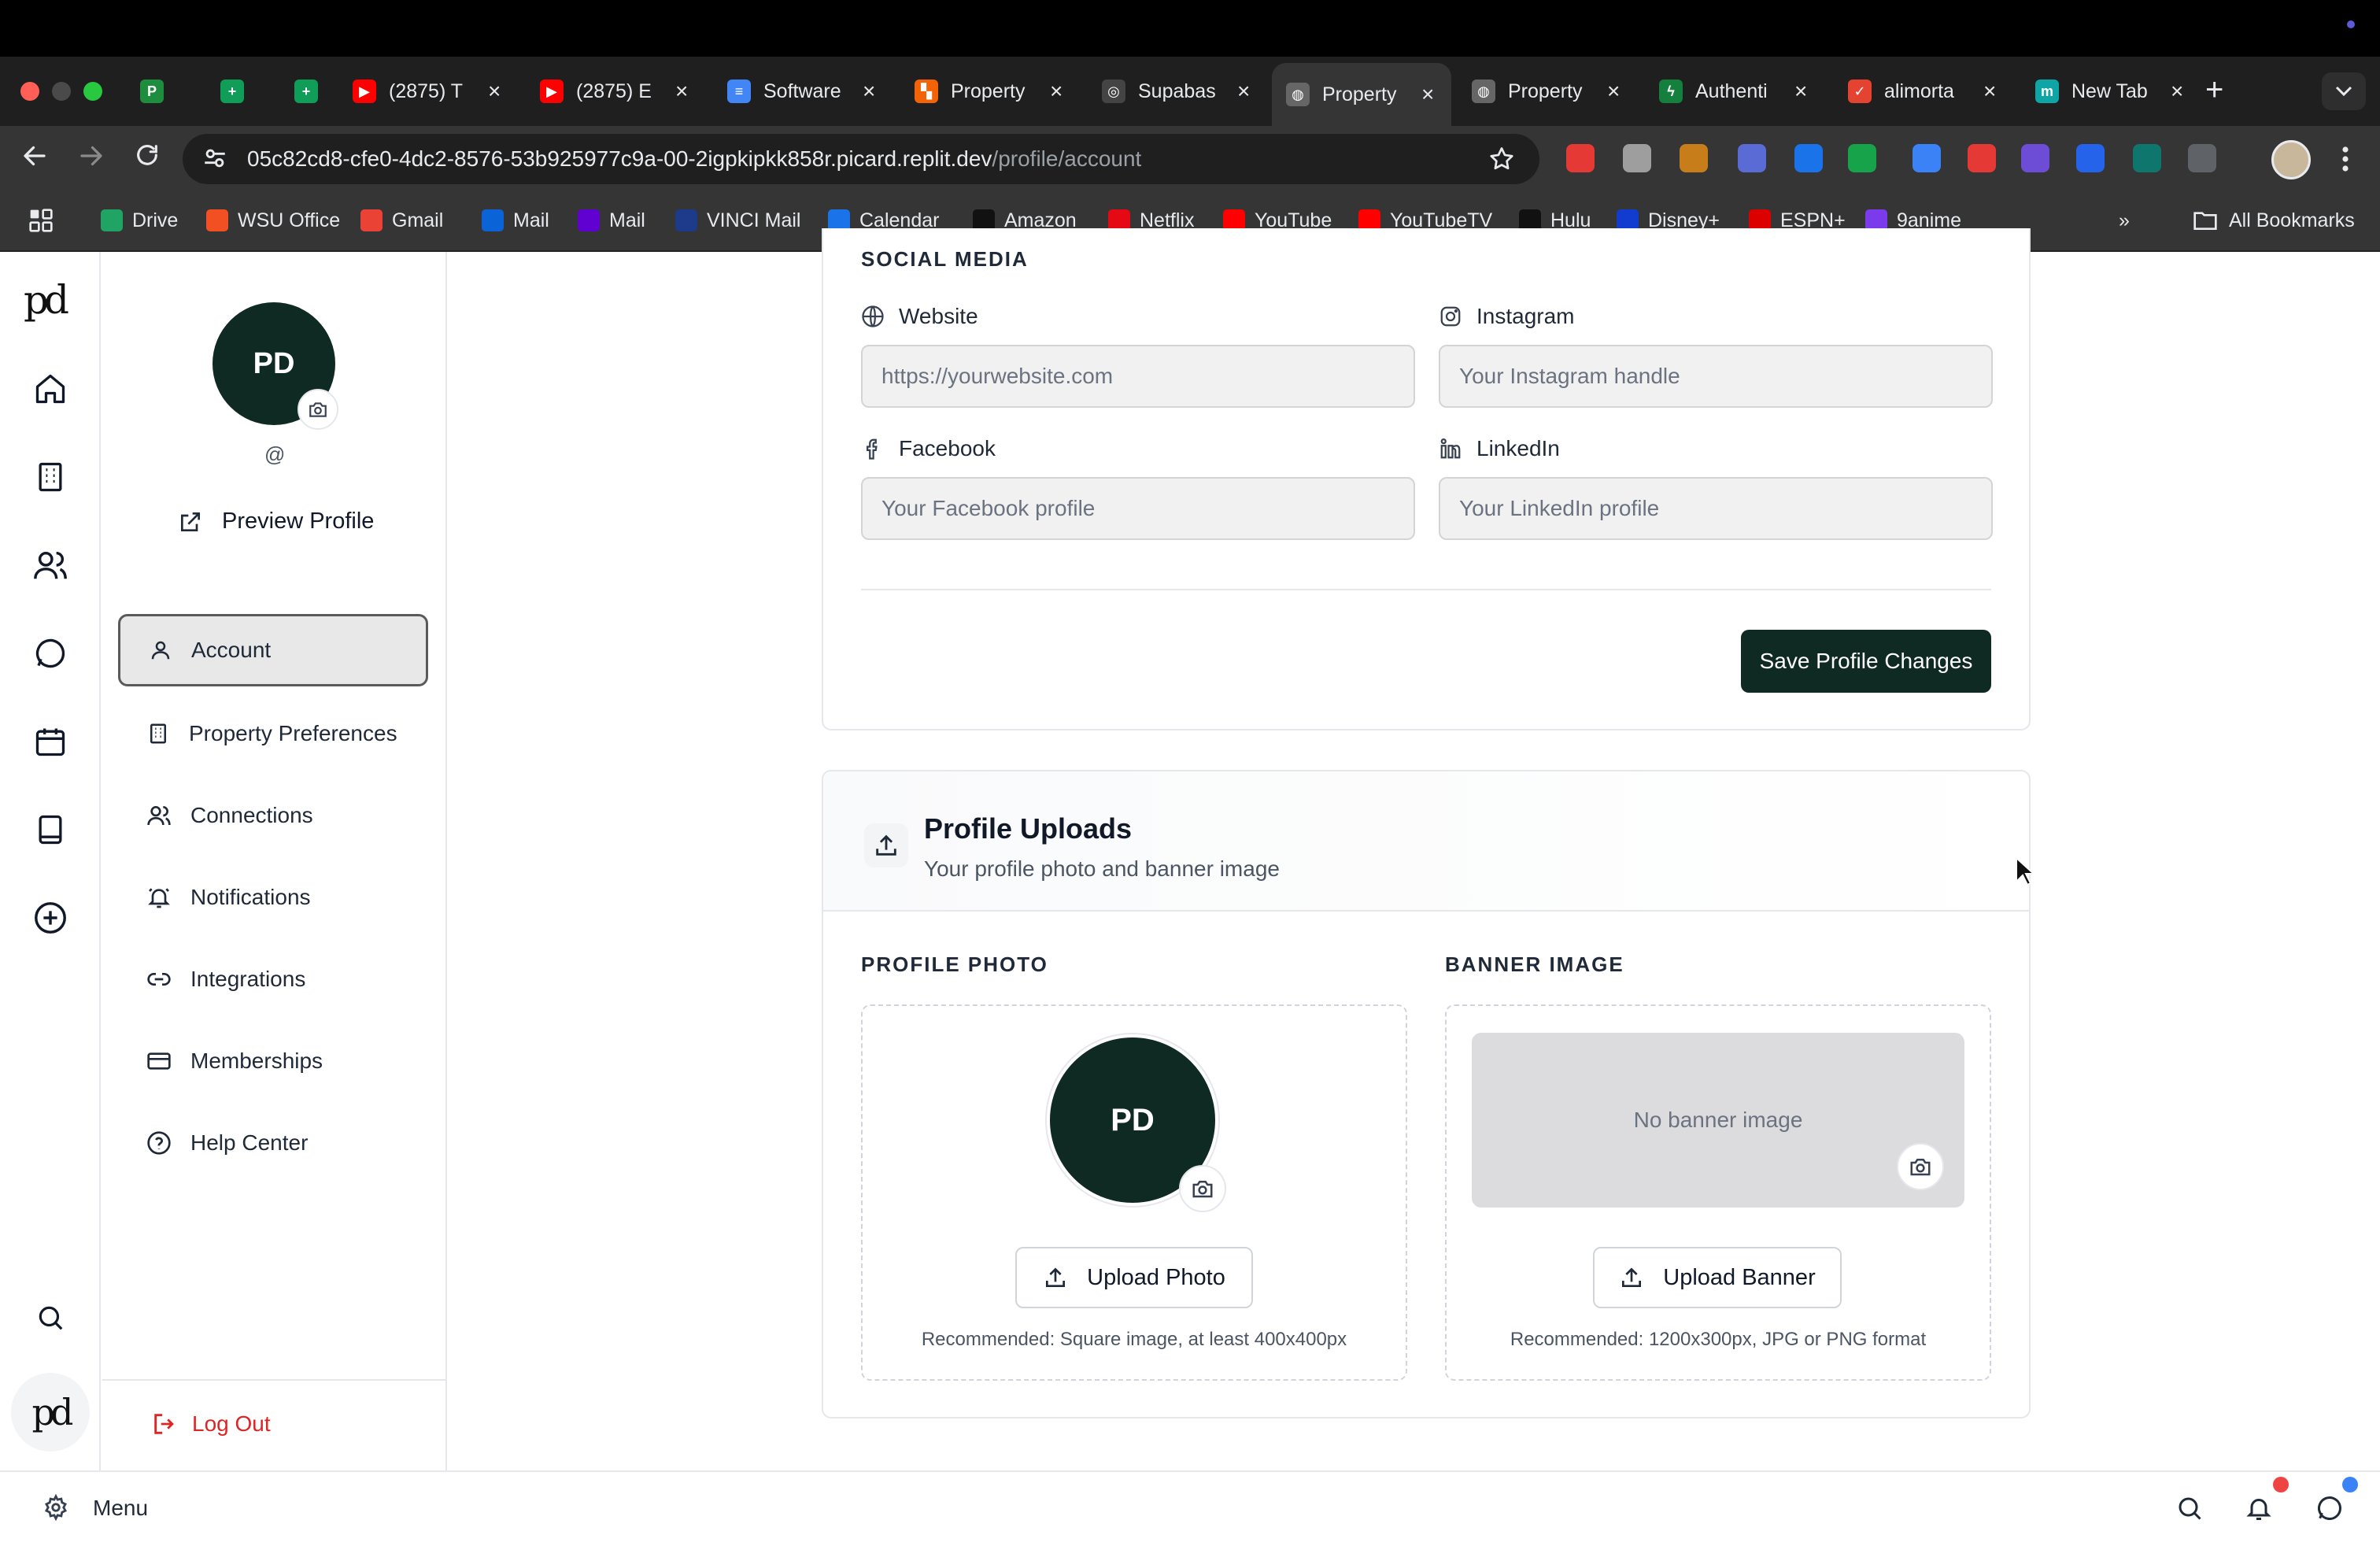 The width and height of the screenshot is (2380, 1546). What do you see at coordinates (273, 1143) in the screenshot?
I see `sidebar-item-help-center: Help Center` at bounding box center [273, 1143].